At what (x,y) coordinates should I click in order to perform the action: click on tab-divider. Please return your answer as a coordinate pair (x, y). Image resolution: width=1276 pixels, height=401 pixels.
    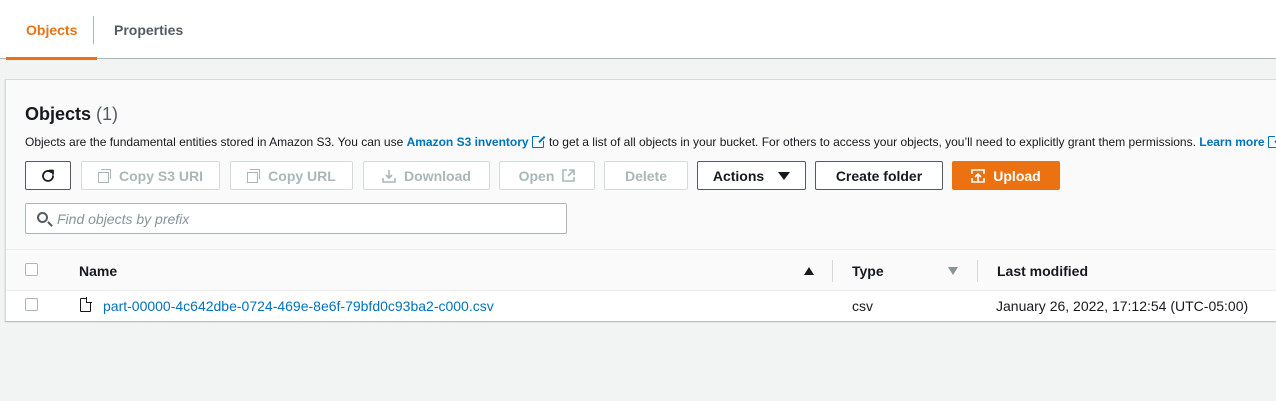
    Looking at the image, I should click on (93, 30).